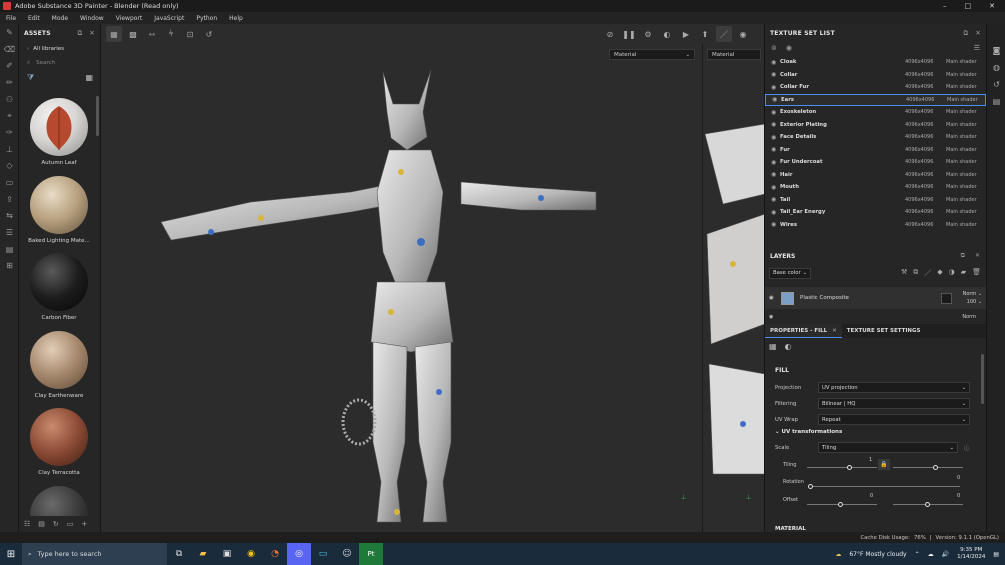 Image resolution: width=1005 pixels, height=565 pixels. Describe the element at coordinates (9, 49) in the screenshot. I see `eraser-icon: ⌫` at that location.